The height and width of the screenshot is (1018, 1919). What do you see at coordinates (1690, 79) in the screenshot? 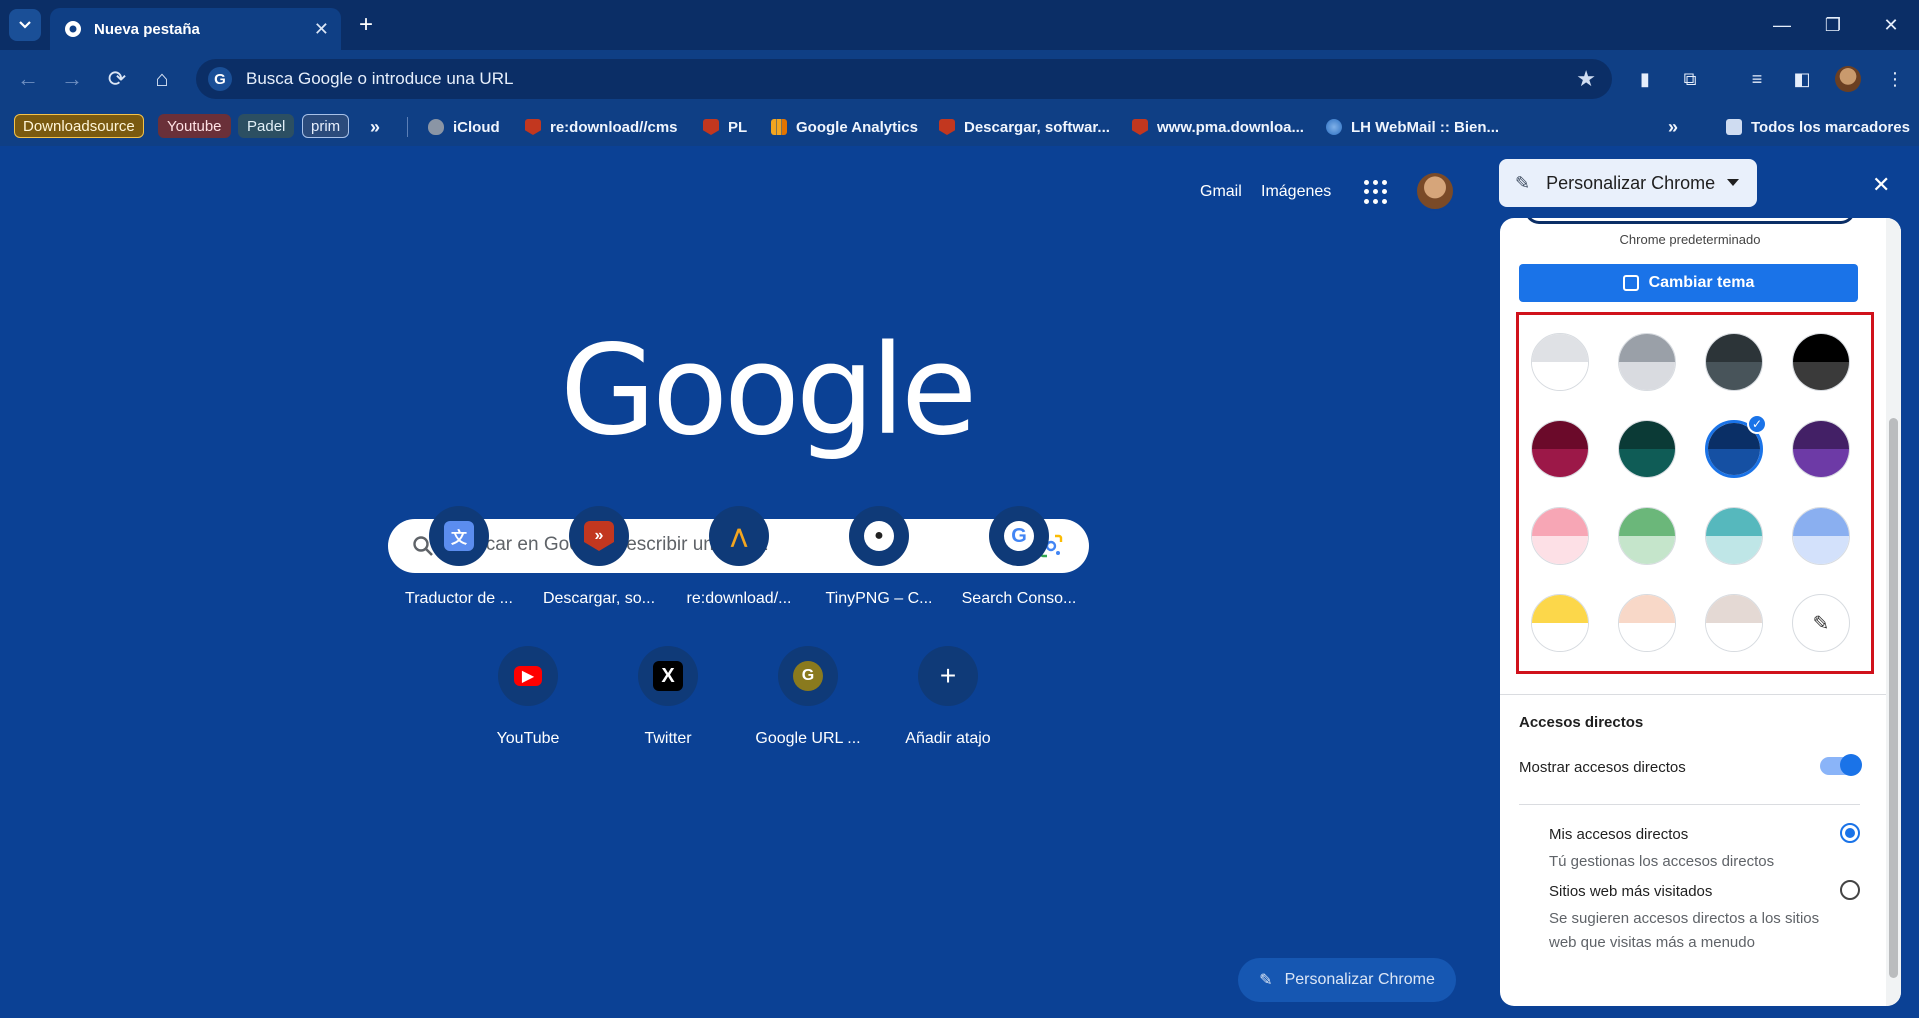
I see `extensions-icon: ⧉` at bounding box center [1690, 79].